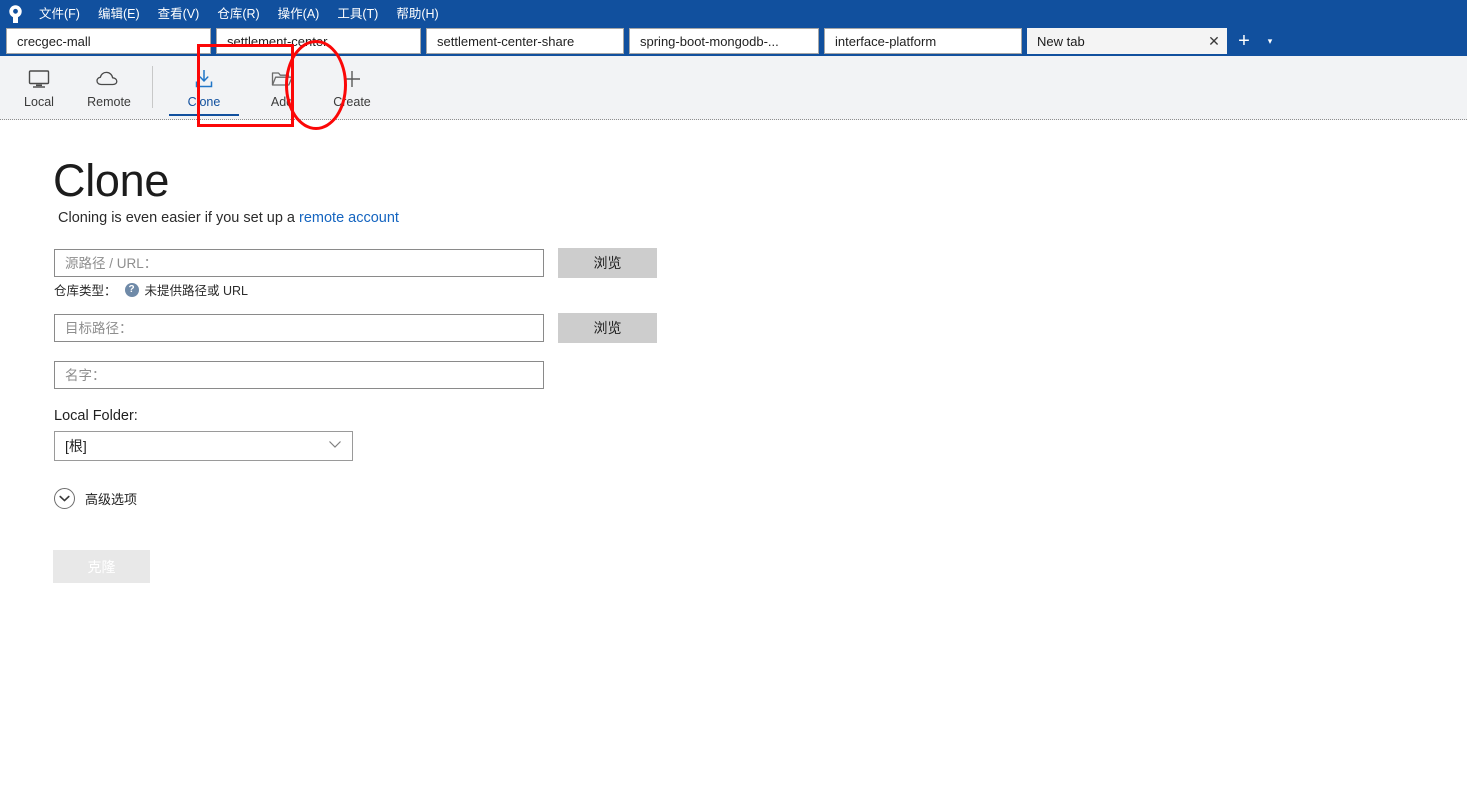 The height and width of the screenshot is (805, 1467). What do you see at coordinates (299, 14) in the screenshot?
I see `menu-item-actions: 操作(A)` at bounding box center [299, 14].